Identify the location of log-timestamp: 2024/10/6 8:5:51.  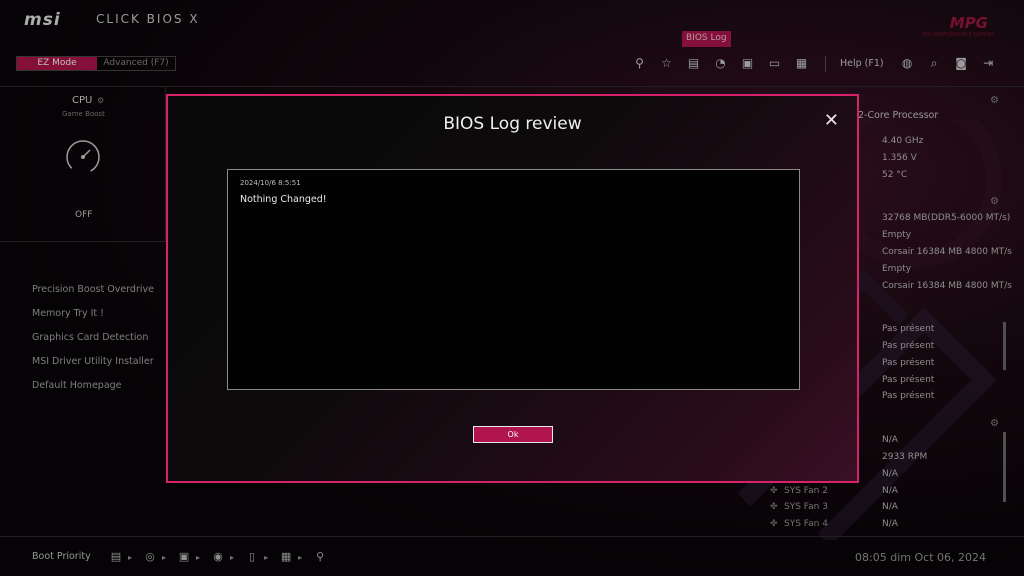
(270, 183).